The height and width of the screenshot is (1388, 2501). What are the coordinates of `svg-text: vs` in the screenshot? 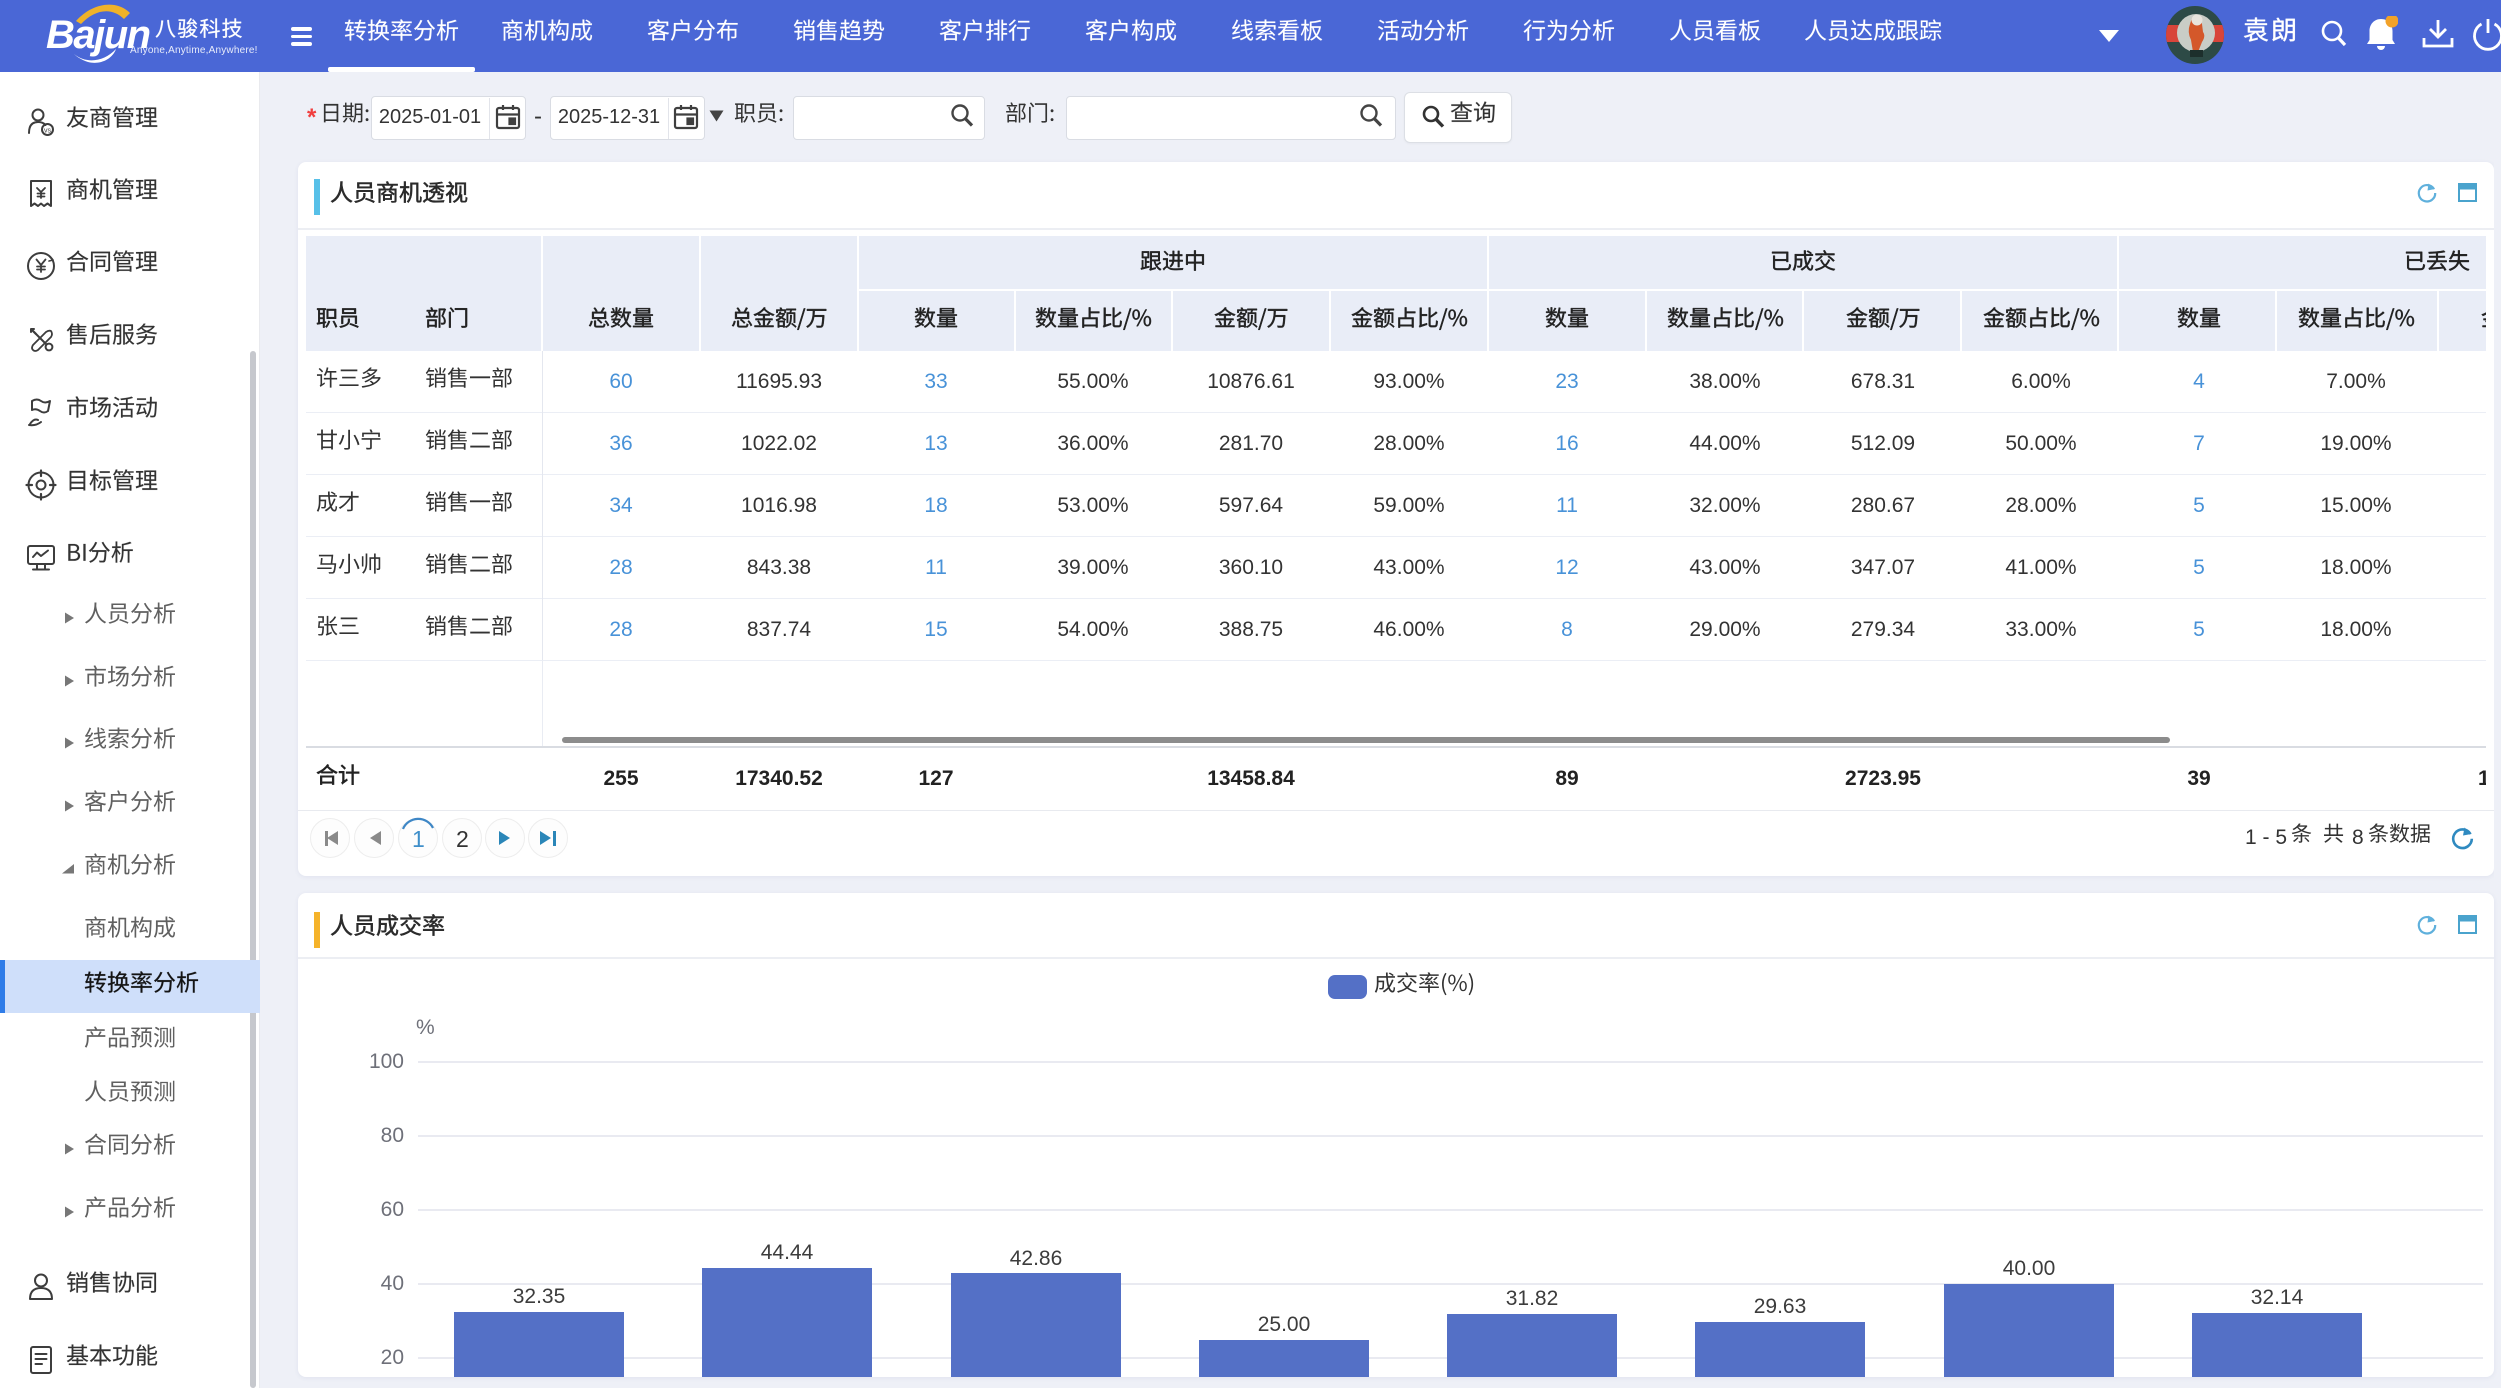 It's located at (48, 131).